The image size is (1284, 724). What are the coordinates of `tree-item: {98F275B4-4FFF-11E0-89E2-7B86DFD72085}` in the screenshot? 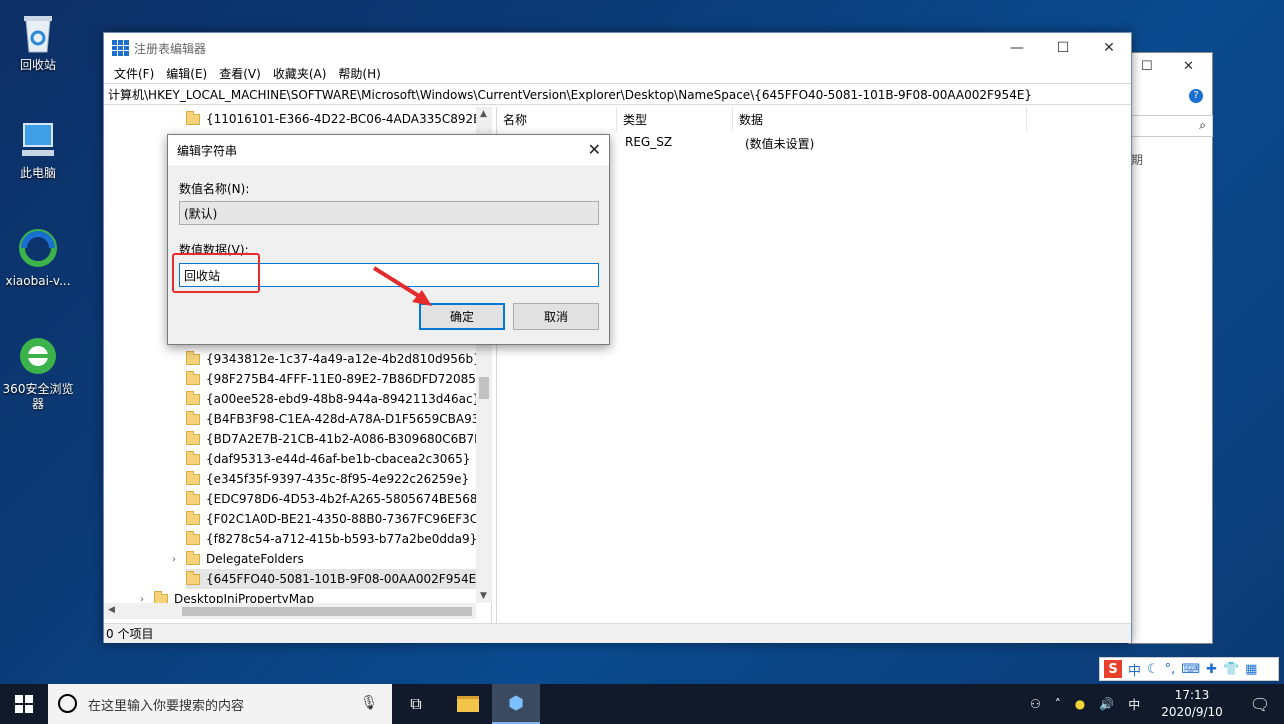 It's located at (335, 379).